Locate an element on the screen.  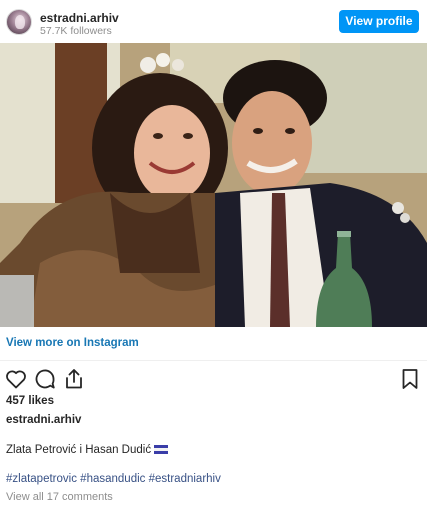
caption-body: Zlata Petrović i Hasan Dudić is located at coordinates (79, 450).